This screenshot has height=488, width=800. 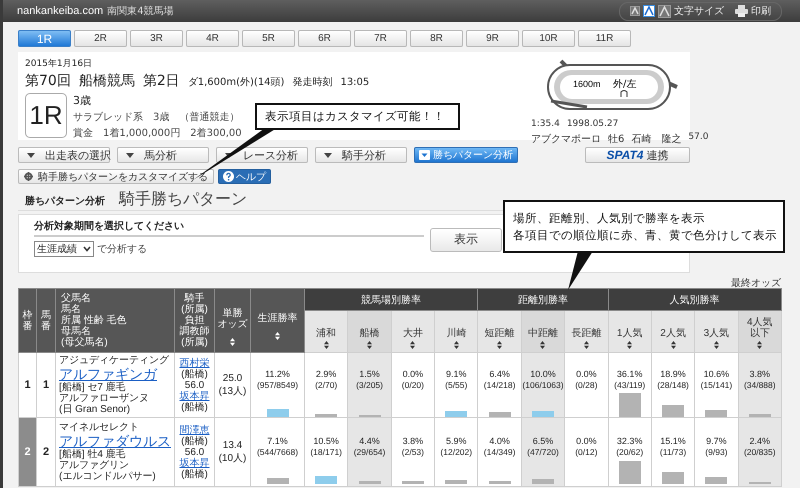 What do you see at coordinates (456, 452) in the screenshot?
I see `win-count: (12/202)` at bounding box center [456, 452].